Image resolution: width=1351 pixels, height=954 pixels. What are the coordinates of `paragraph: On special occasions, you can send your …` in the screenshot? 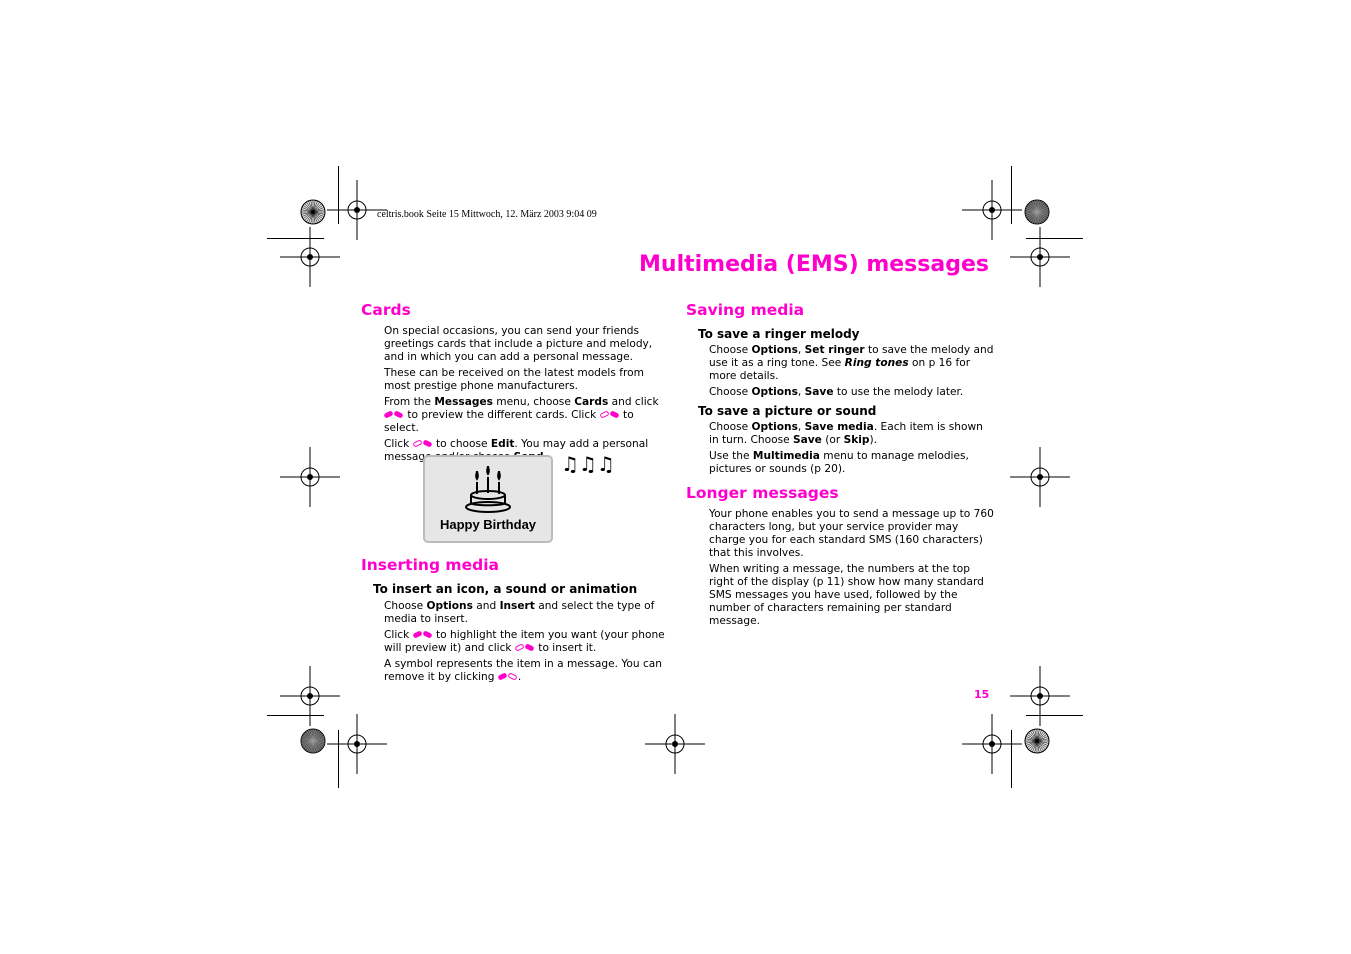 It's located at (526, 344).